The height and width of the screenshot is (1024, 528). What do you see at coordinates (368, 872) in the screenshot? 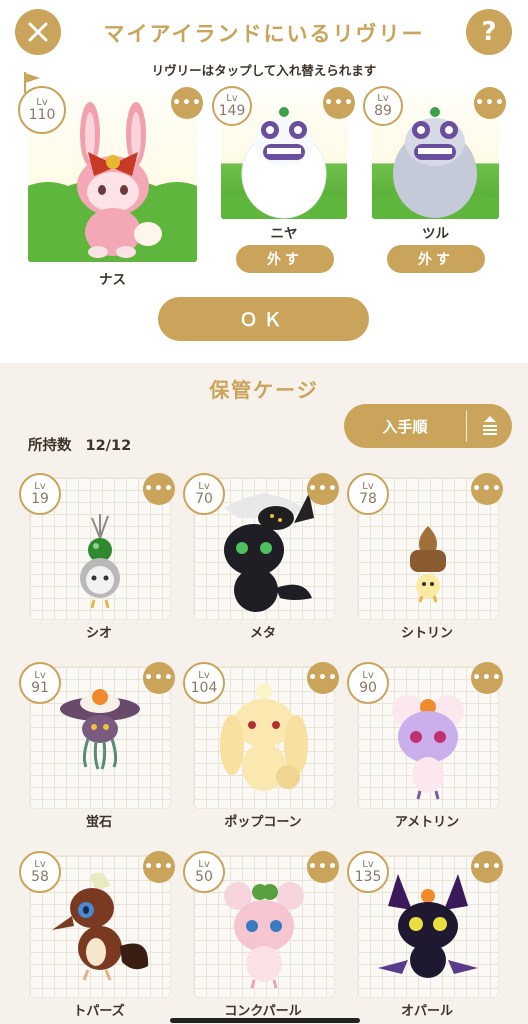
I see `level-badge: Lv 135` at bounding box center [368, 872].